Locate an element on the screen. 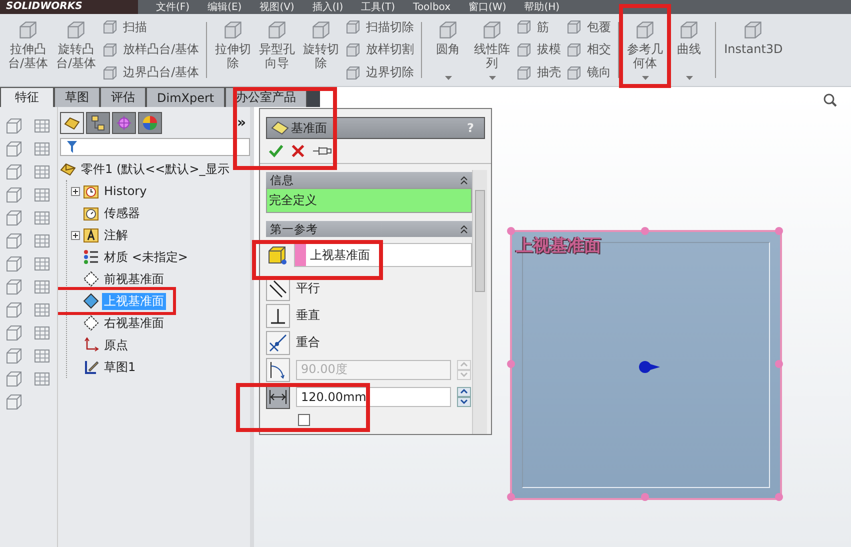 Image resolution: width=851 pixels, height=547 pixels. toolbar-button: Instant3D is located at coordinates (753, 50).